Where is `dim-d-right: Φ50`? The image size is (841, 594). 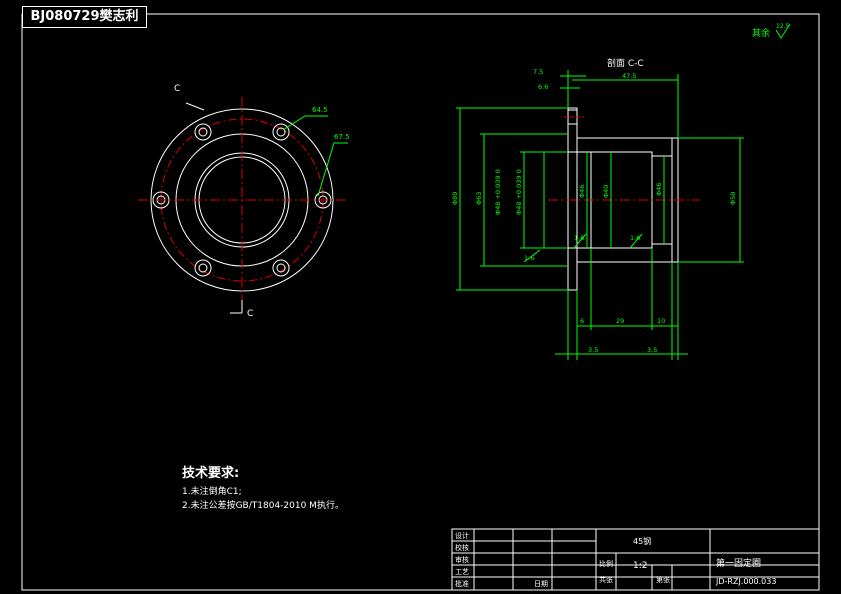
dim-d-right: Φ50 is located at coordinates (733, 198).